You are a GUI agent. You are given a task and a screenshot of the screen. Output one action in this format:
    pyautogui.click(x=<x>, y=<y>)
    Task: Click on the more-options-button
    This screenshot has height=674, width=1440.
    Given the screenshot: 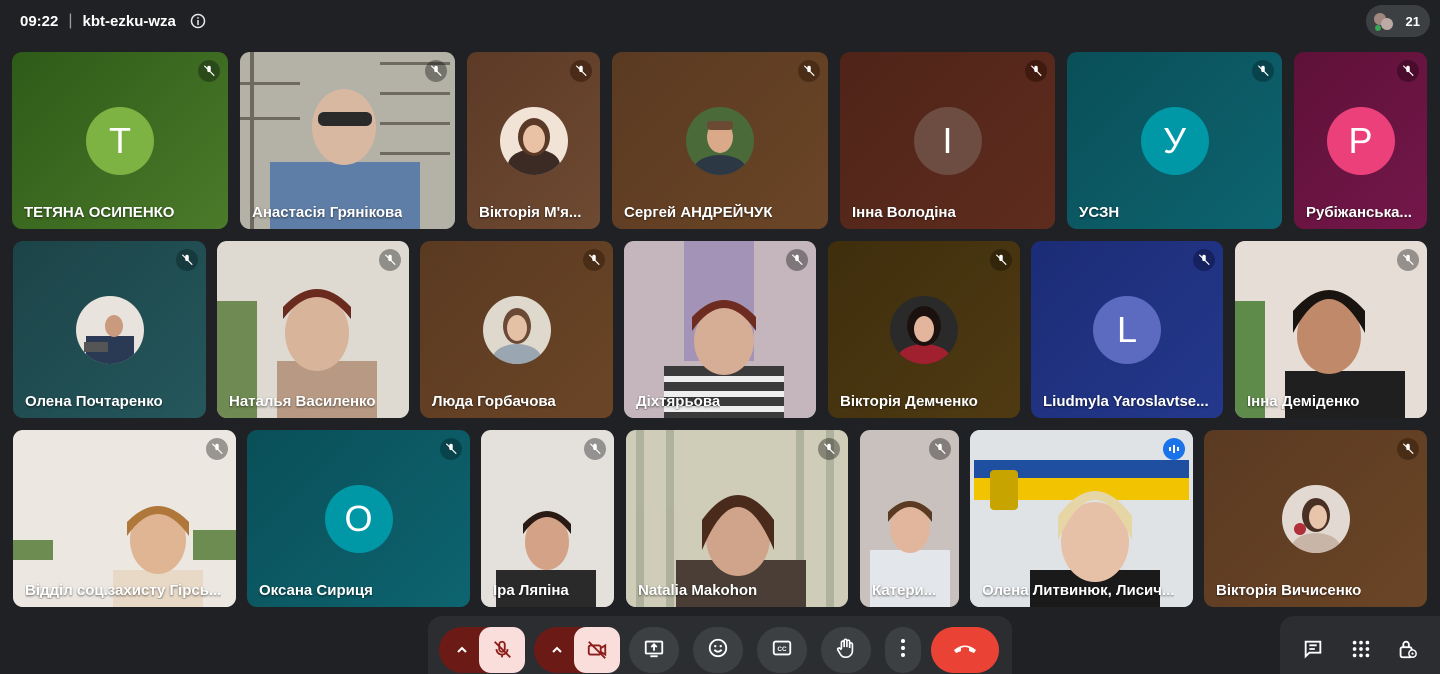 What is the action you would take?
    pyautogui.click(x=903, y=650)
    